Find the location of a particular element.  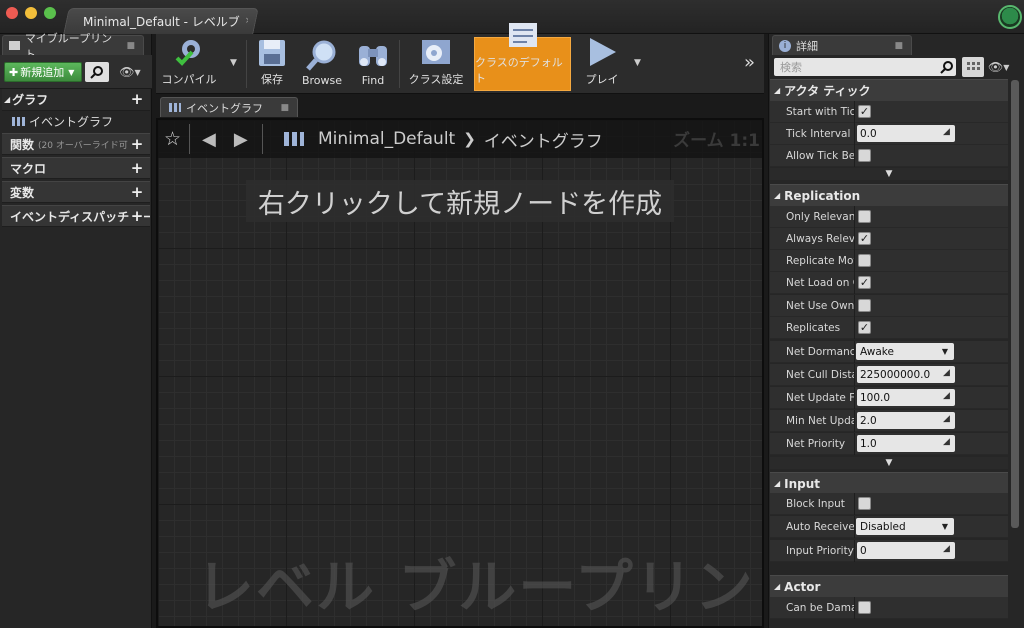

prop-label: Auto Receive I is located at coordinates (820, 527).